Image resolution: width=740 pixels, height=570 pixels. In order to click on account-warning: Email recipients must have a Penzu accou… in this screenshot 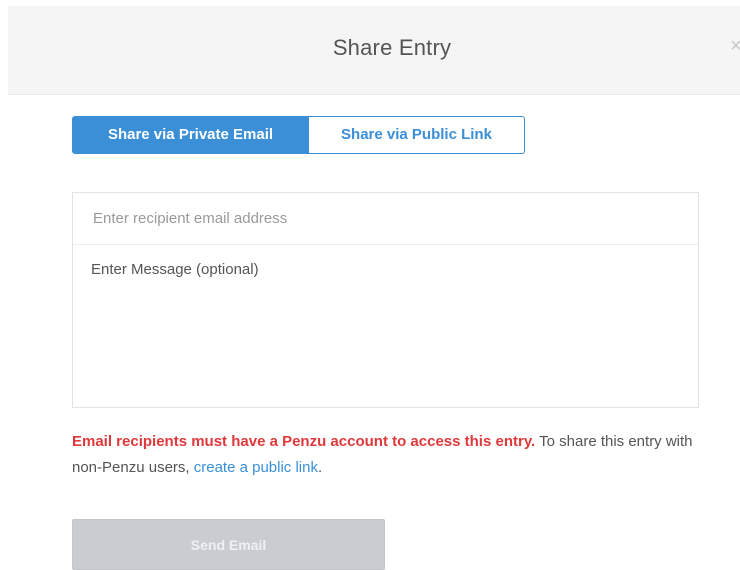, I will do `click(304, 441)`.